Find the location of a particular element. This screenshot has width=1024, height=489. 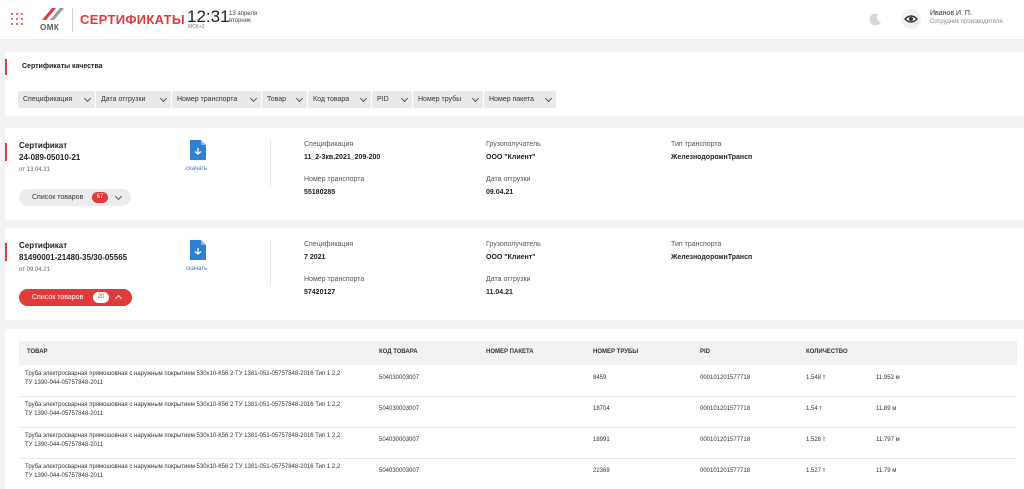

transport-type-label: Тип транспорта is located at coordinates (696, 144).